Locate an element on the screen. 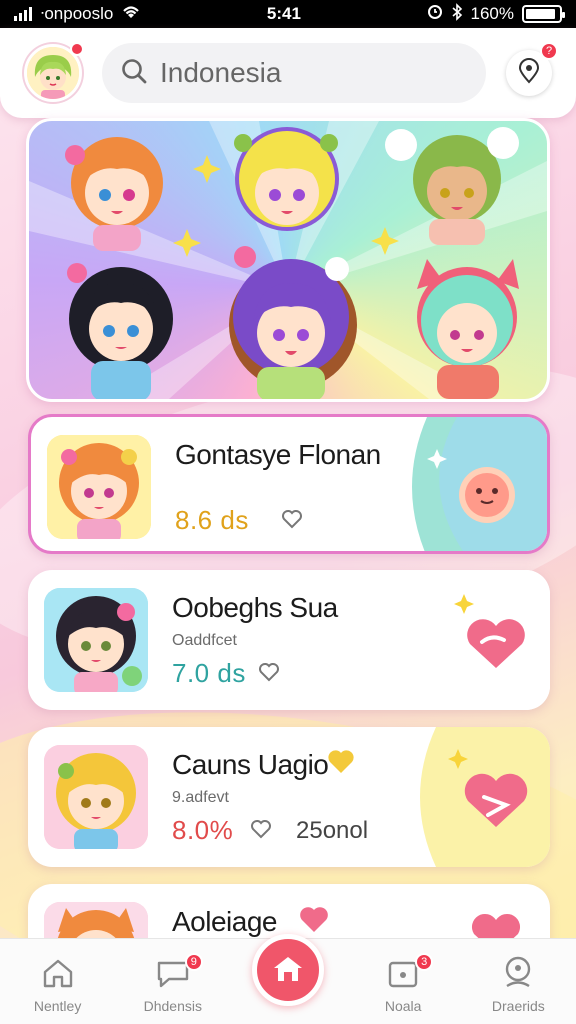 The width and height of the screenshot is (576, 1024). nav-label: Dhdensis is located at coordinates (172, 1006).